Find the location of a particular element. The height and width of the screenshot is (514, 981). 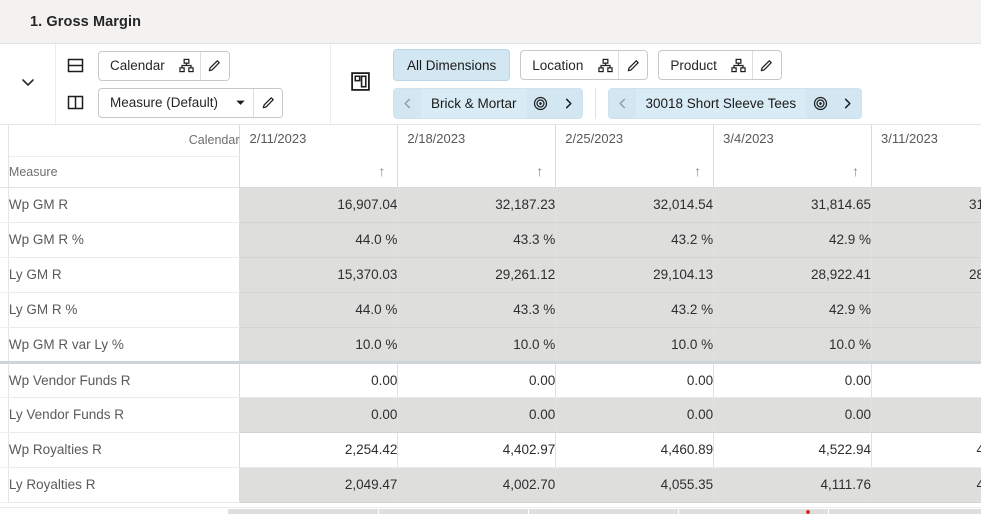

row-header-label: Ly Vendor Funds R is located at coordinates (124, 415).